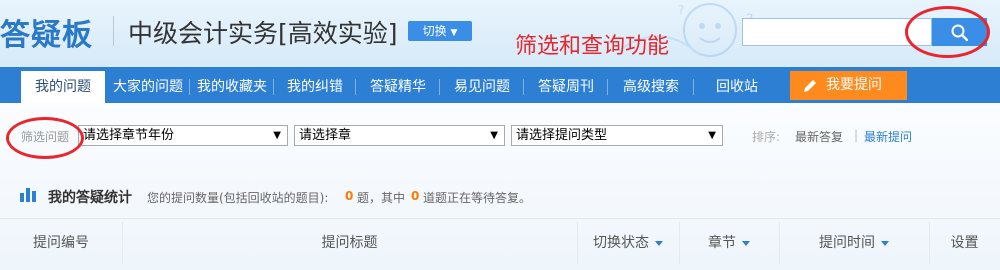  Describe the element at coordinates (381, 198) in the screenshot. I see `stats-desc-middle: 题，其中` at that location.